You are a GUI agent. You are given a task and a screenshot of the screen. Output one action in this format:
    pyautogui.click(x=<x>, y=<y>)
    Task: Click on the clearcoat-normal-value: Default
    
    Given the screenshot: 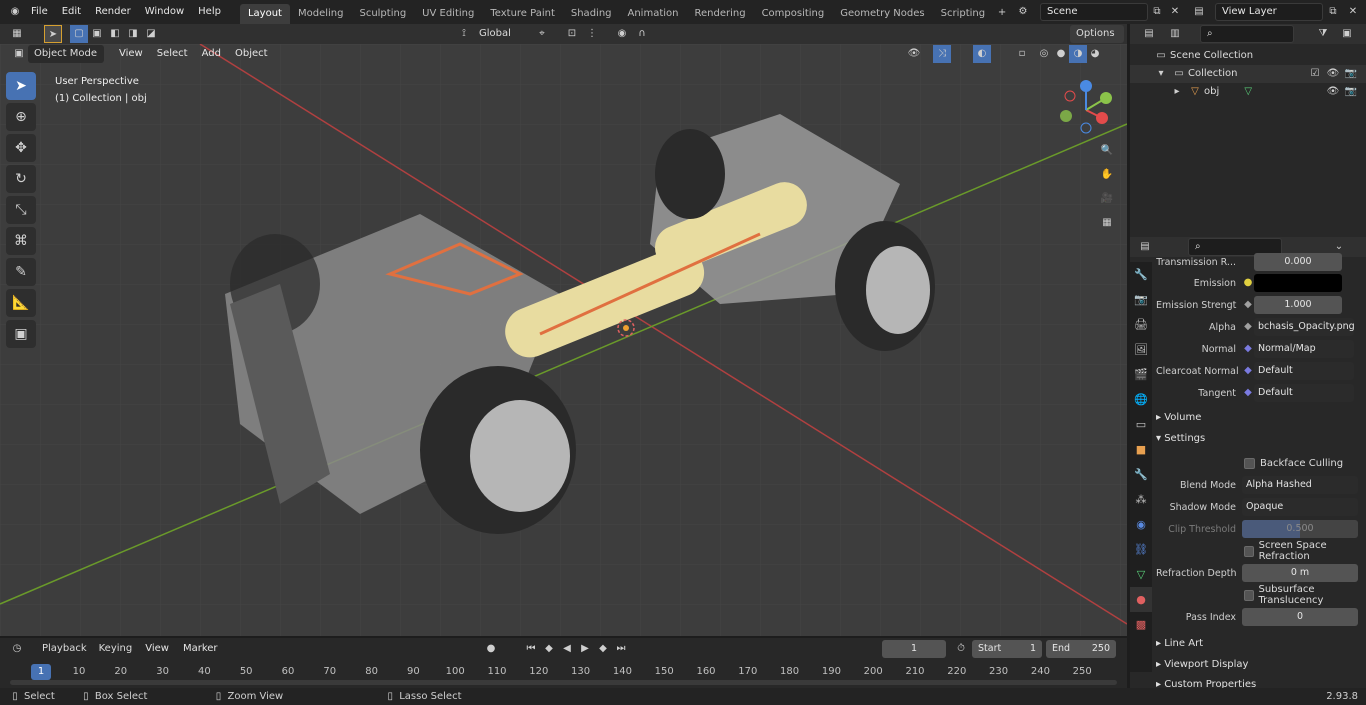 What is the action you would take?
    pyautogui.click(x=1304, y=371)
    